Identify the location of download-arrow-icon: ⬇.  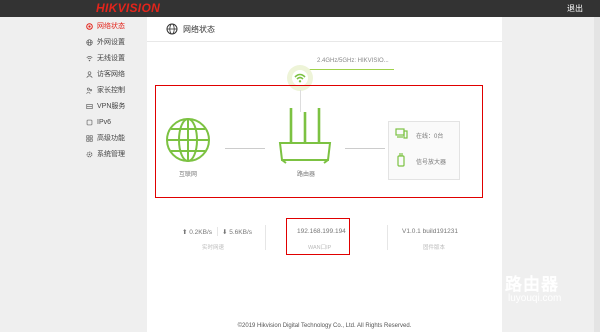
(225, 232).